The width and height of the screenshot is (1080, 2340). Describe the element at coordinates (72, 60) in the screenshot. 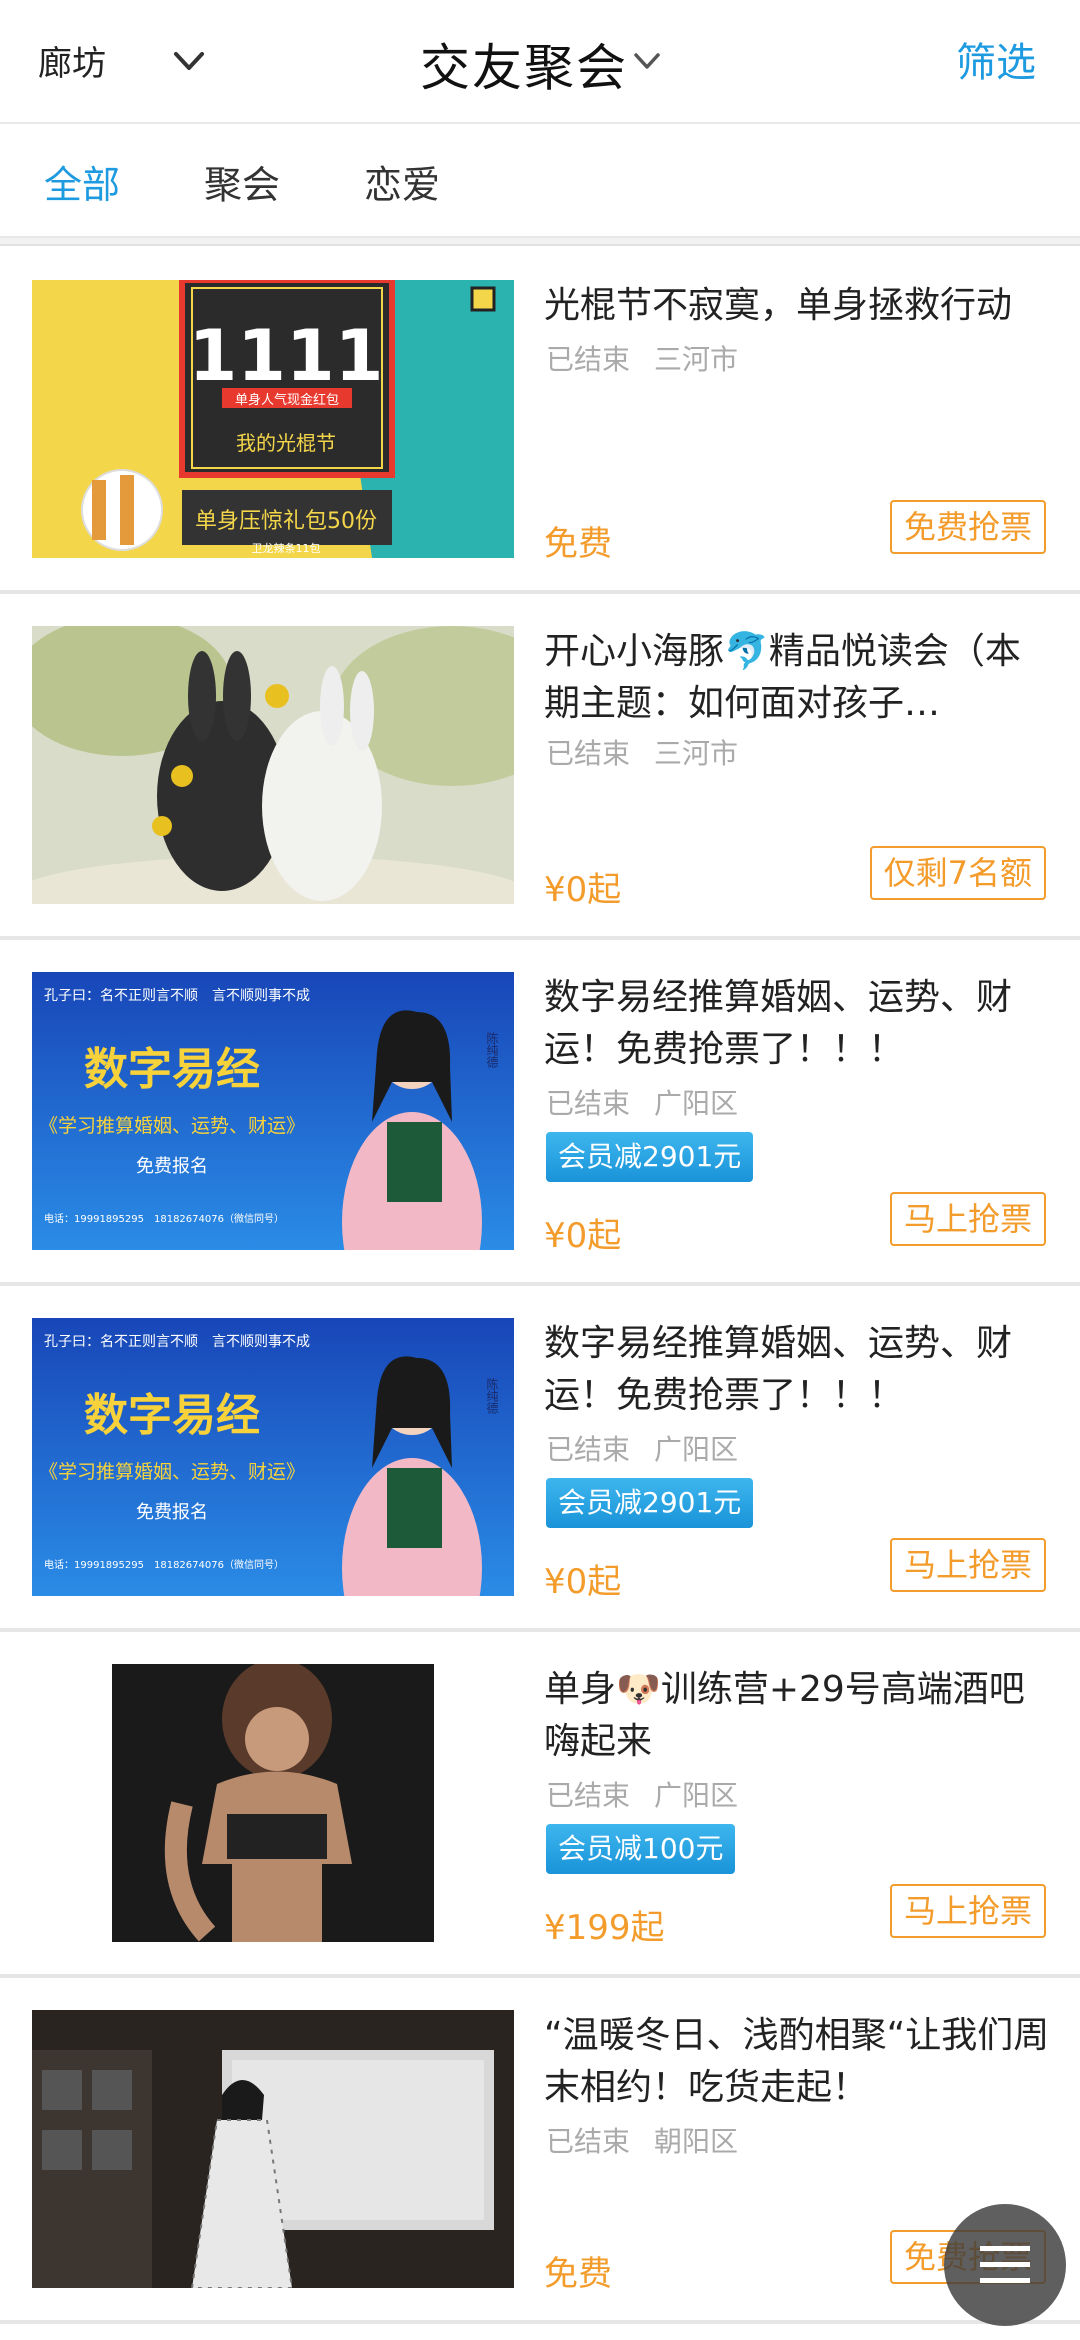

I see `city-selector: 廊坊` at that location.